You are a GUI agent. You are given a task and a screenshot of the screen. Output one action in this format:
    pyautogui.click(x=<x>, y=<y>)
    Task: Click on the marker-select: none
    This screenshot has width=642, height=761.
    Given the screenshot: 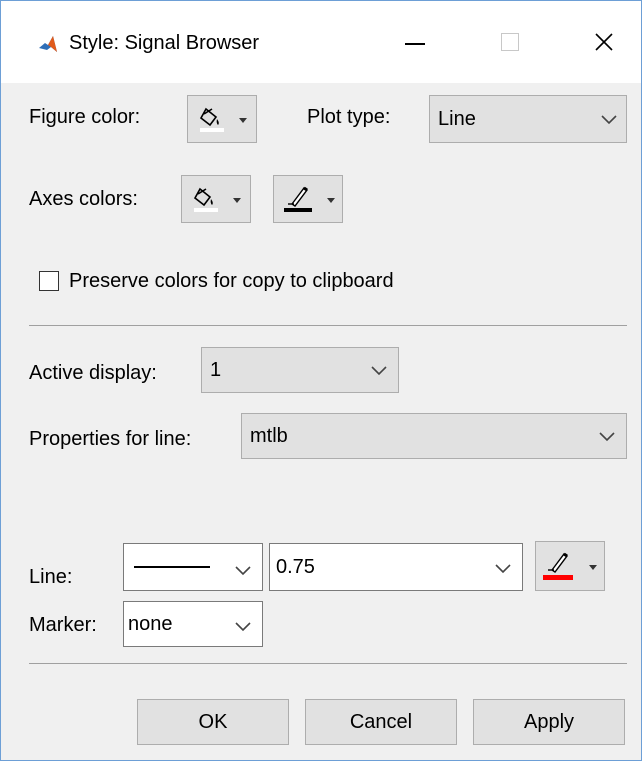 What is the action you would take?
    pyautogui.click(x=193, y=624)
    